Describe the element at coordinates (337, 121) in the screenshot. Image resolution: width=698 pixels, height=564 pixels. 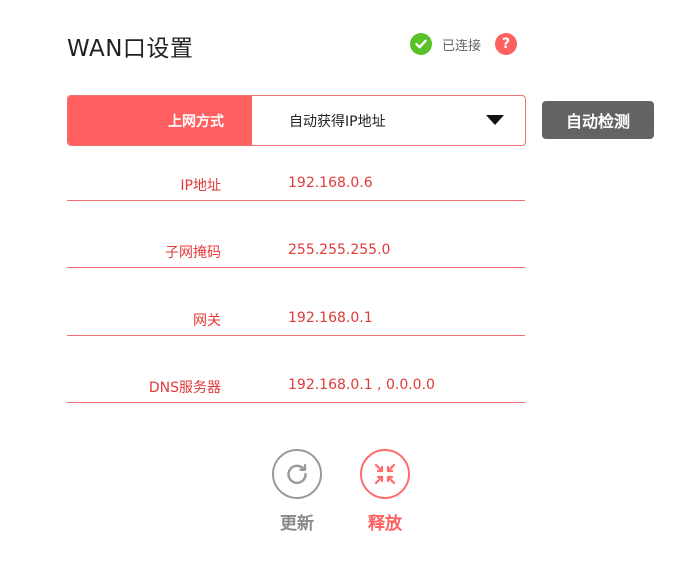
I see `connection-type-value: 自动获得IP地址` at that location.